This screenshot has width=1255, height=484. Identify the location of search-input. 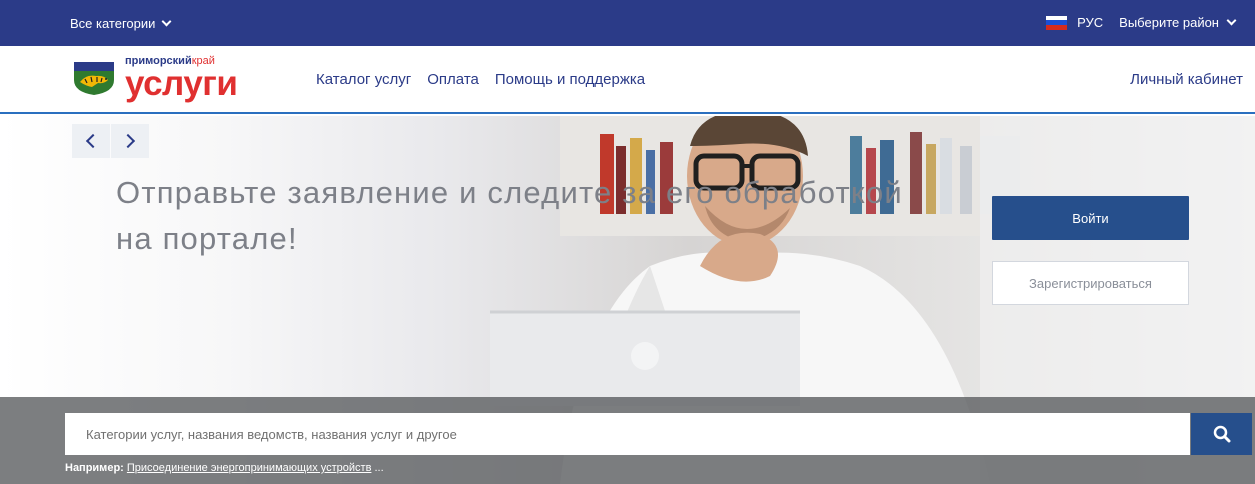
(627, 434).